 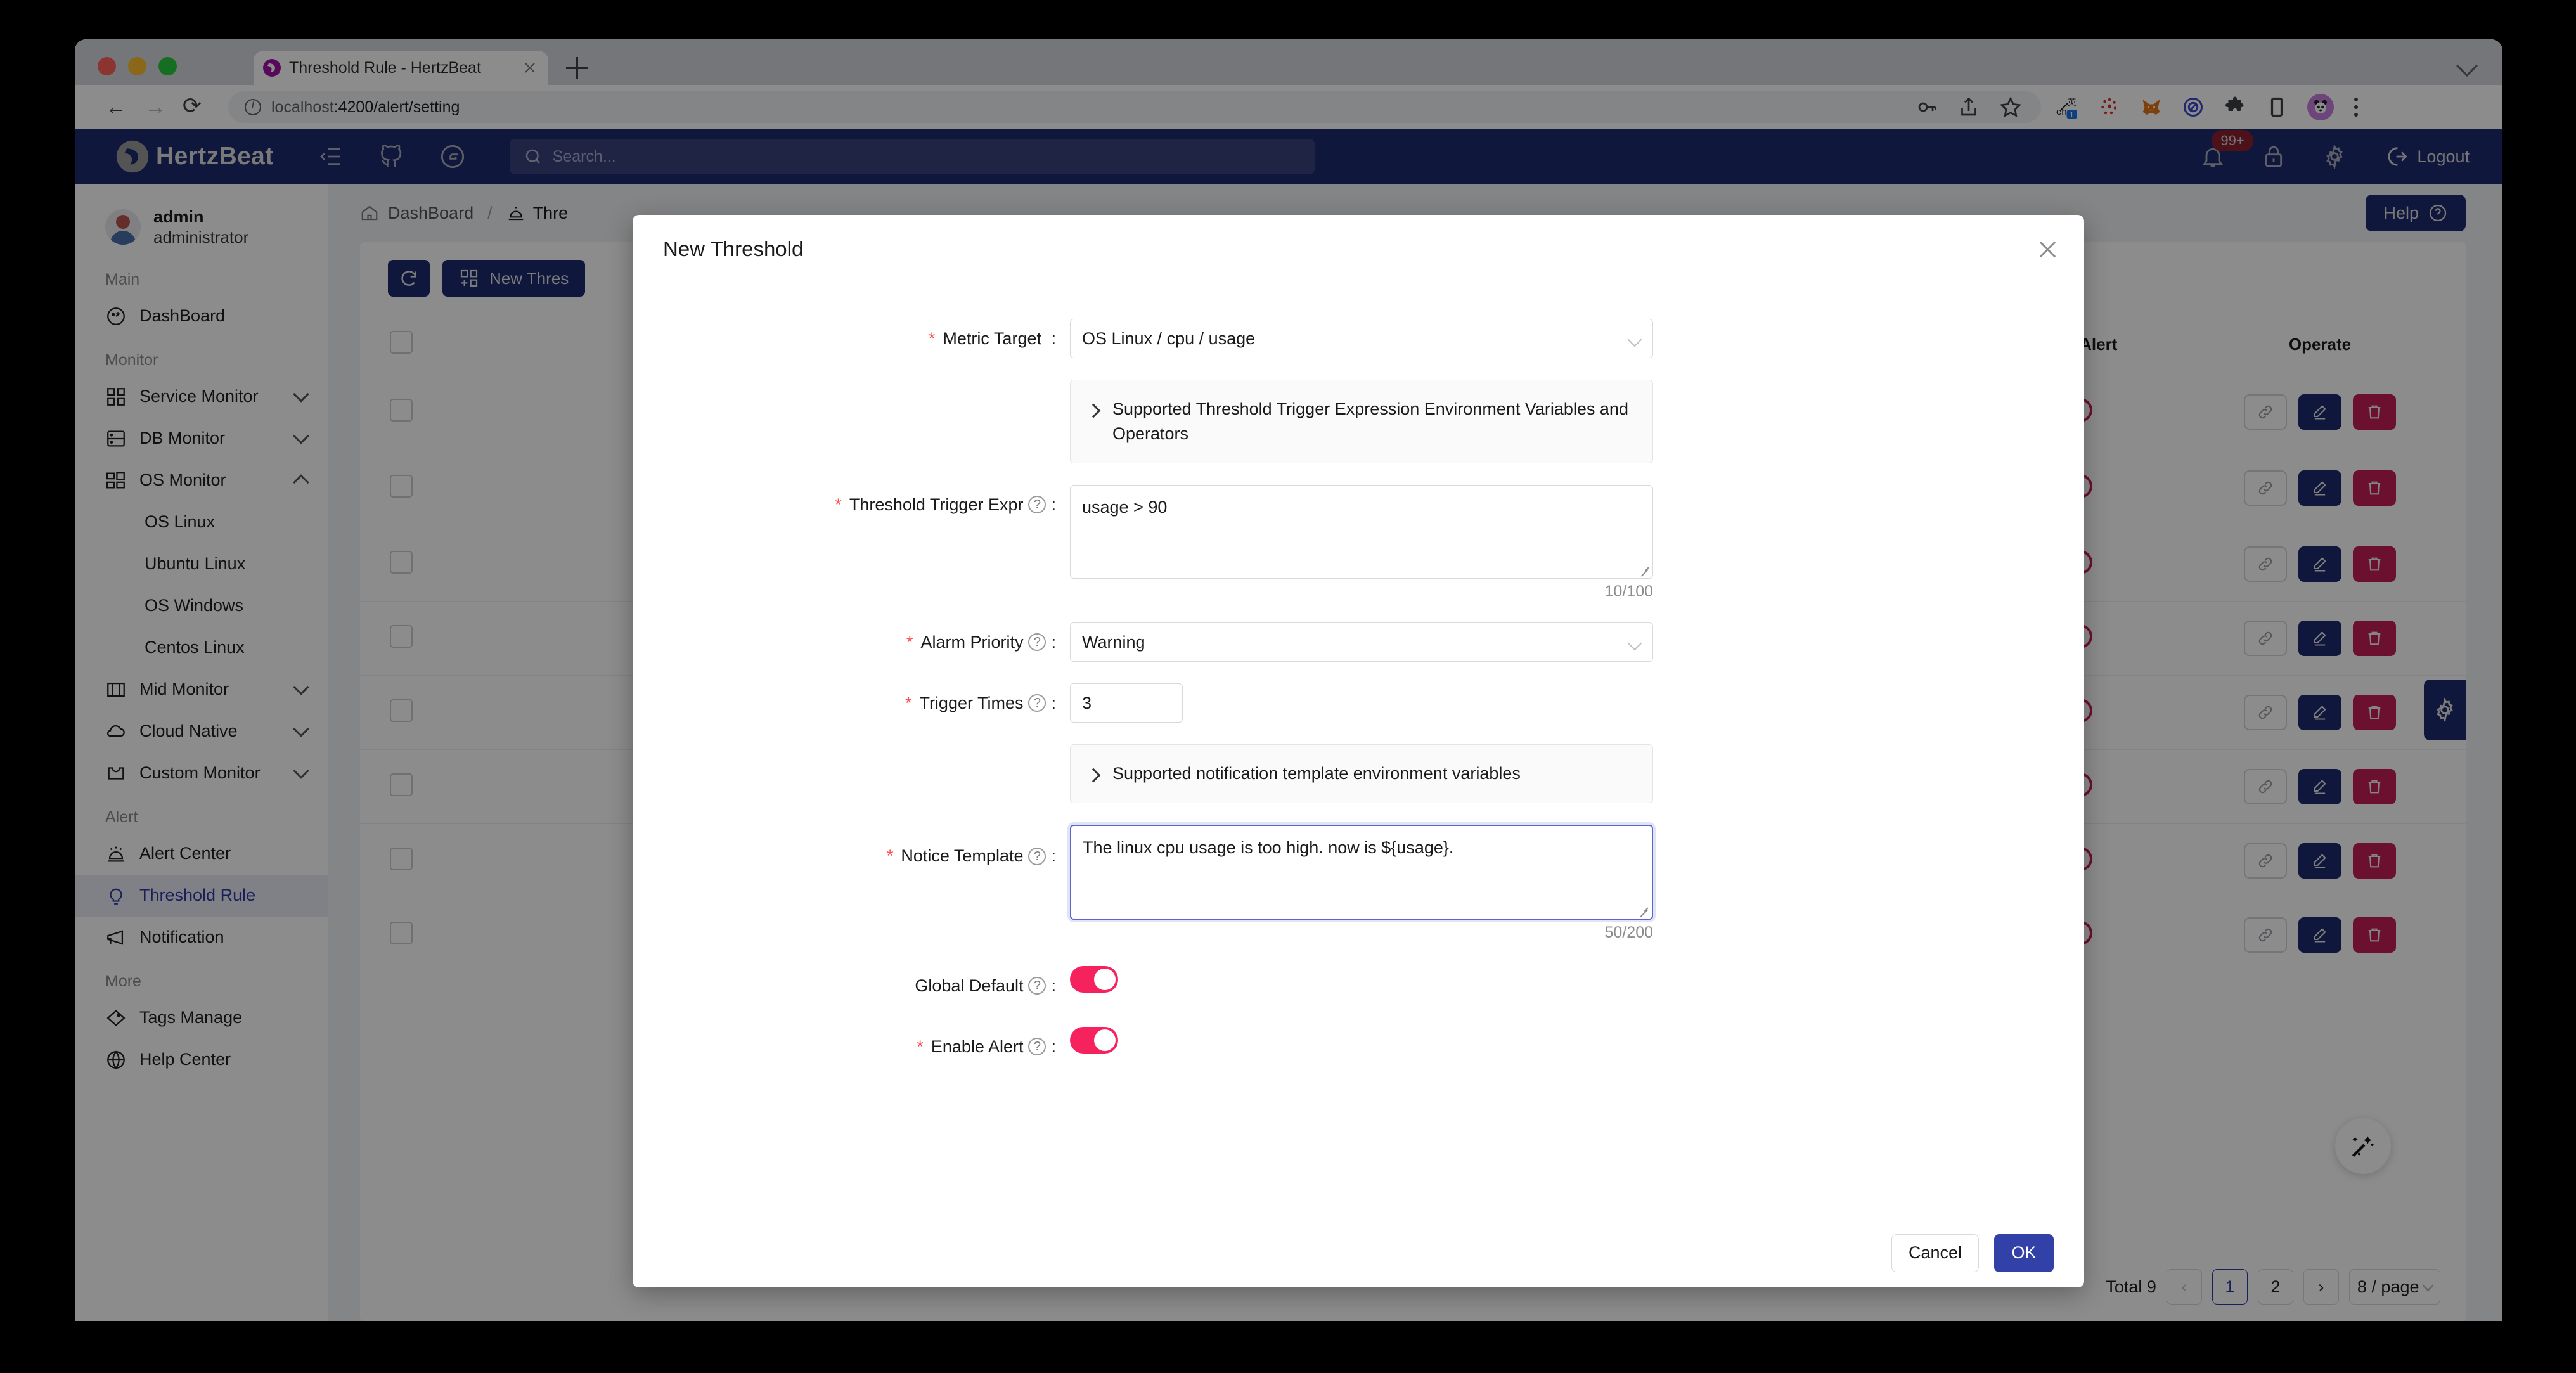 What do you see at coordinates (1359, 1252) in the screenshot?
I see `modal-footer: Cancel OK` at bounding box center [1359, 1252].